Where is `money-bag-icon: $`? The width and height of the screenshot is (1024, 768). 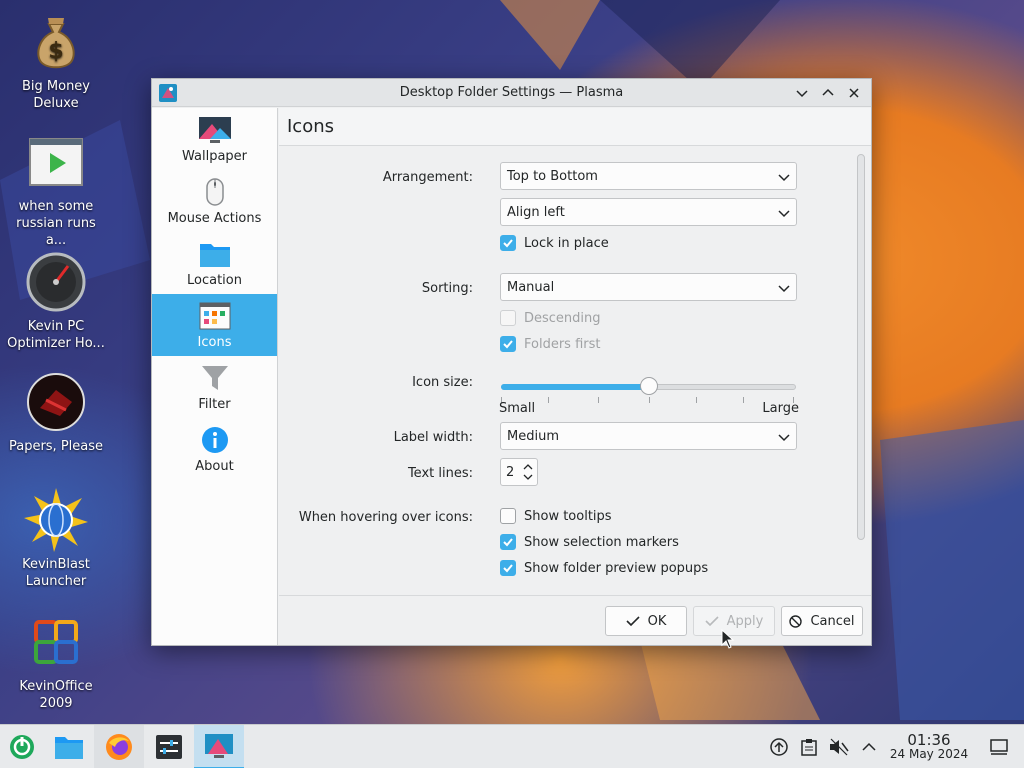 money-bag-icon: $ is located at coordinates (56, 42).